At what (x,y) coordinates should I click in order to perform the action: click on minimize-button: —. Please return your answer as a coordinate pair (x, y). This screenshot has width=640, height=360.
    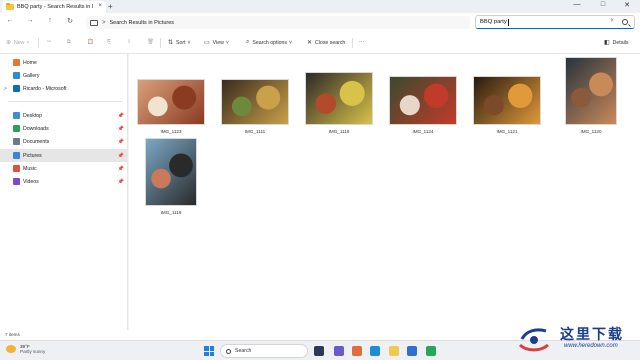
    Looking at the image, I should click on (577, 4).